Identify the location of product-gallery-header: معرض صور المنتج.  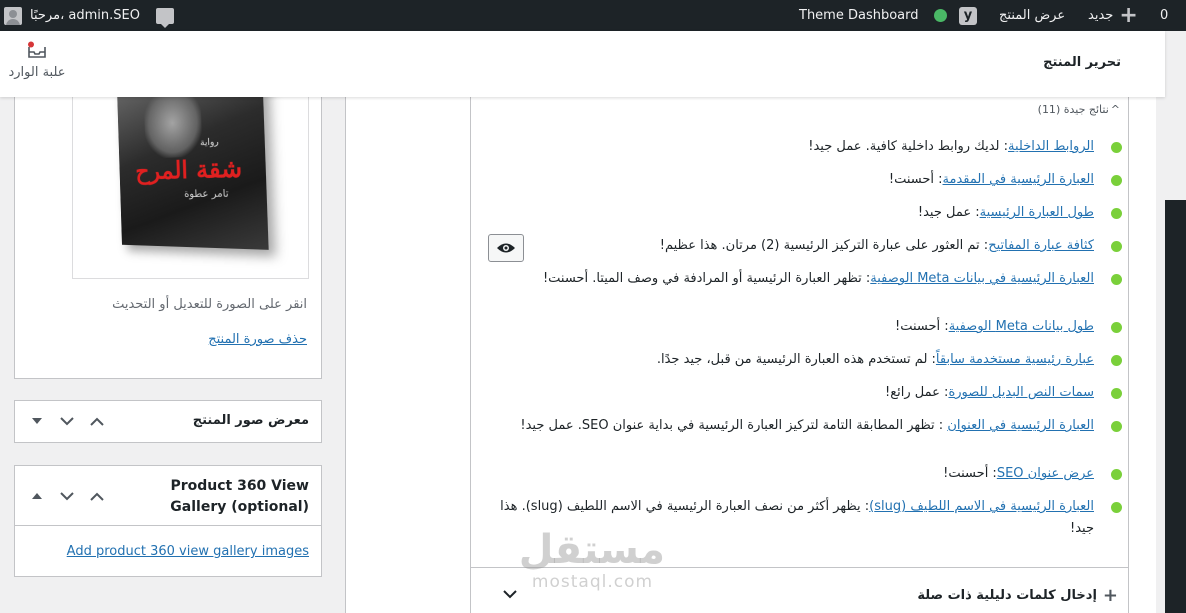
(168, 421).